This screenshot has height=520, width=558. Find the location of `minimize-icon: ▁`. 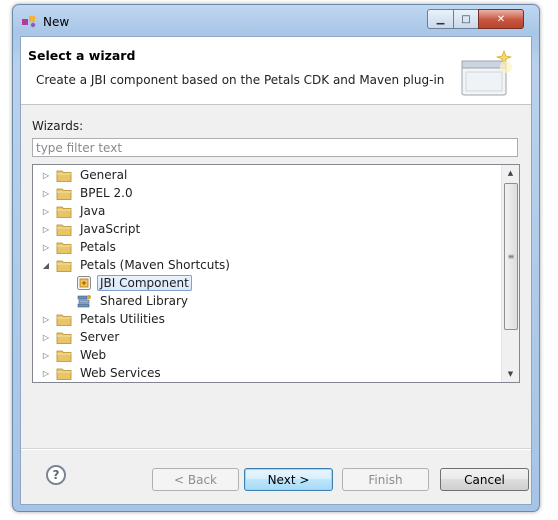

minimize-icon: ▁ is located at coordinates (440, 19).